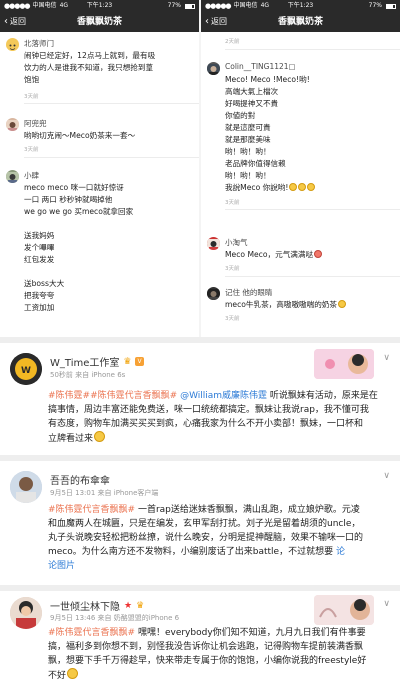  I want to click on author-name: 一世倾尘林下隐, so click(85, 605).